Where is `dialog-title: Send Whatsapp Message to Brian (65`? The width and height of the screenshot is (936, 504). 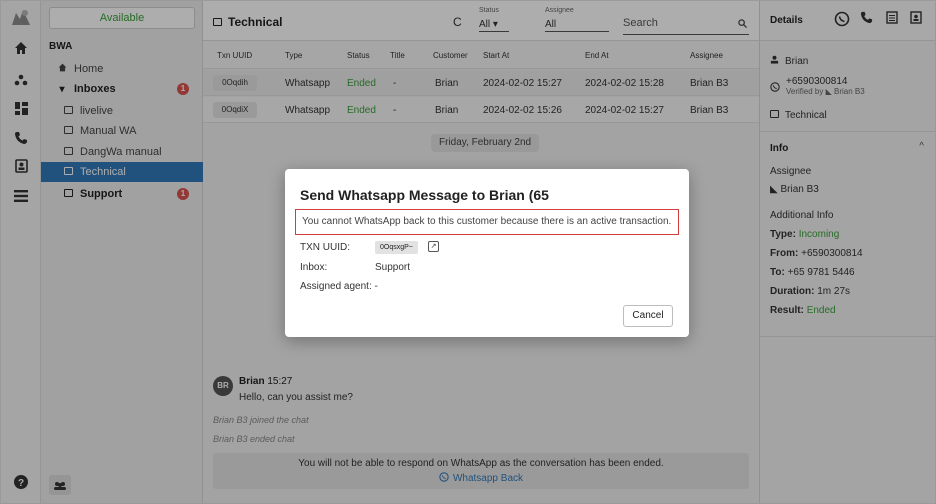
dialog-title: Send Whatsapp Message to Brian (65 is located at coordinates (424, 195).